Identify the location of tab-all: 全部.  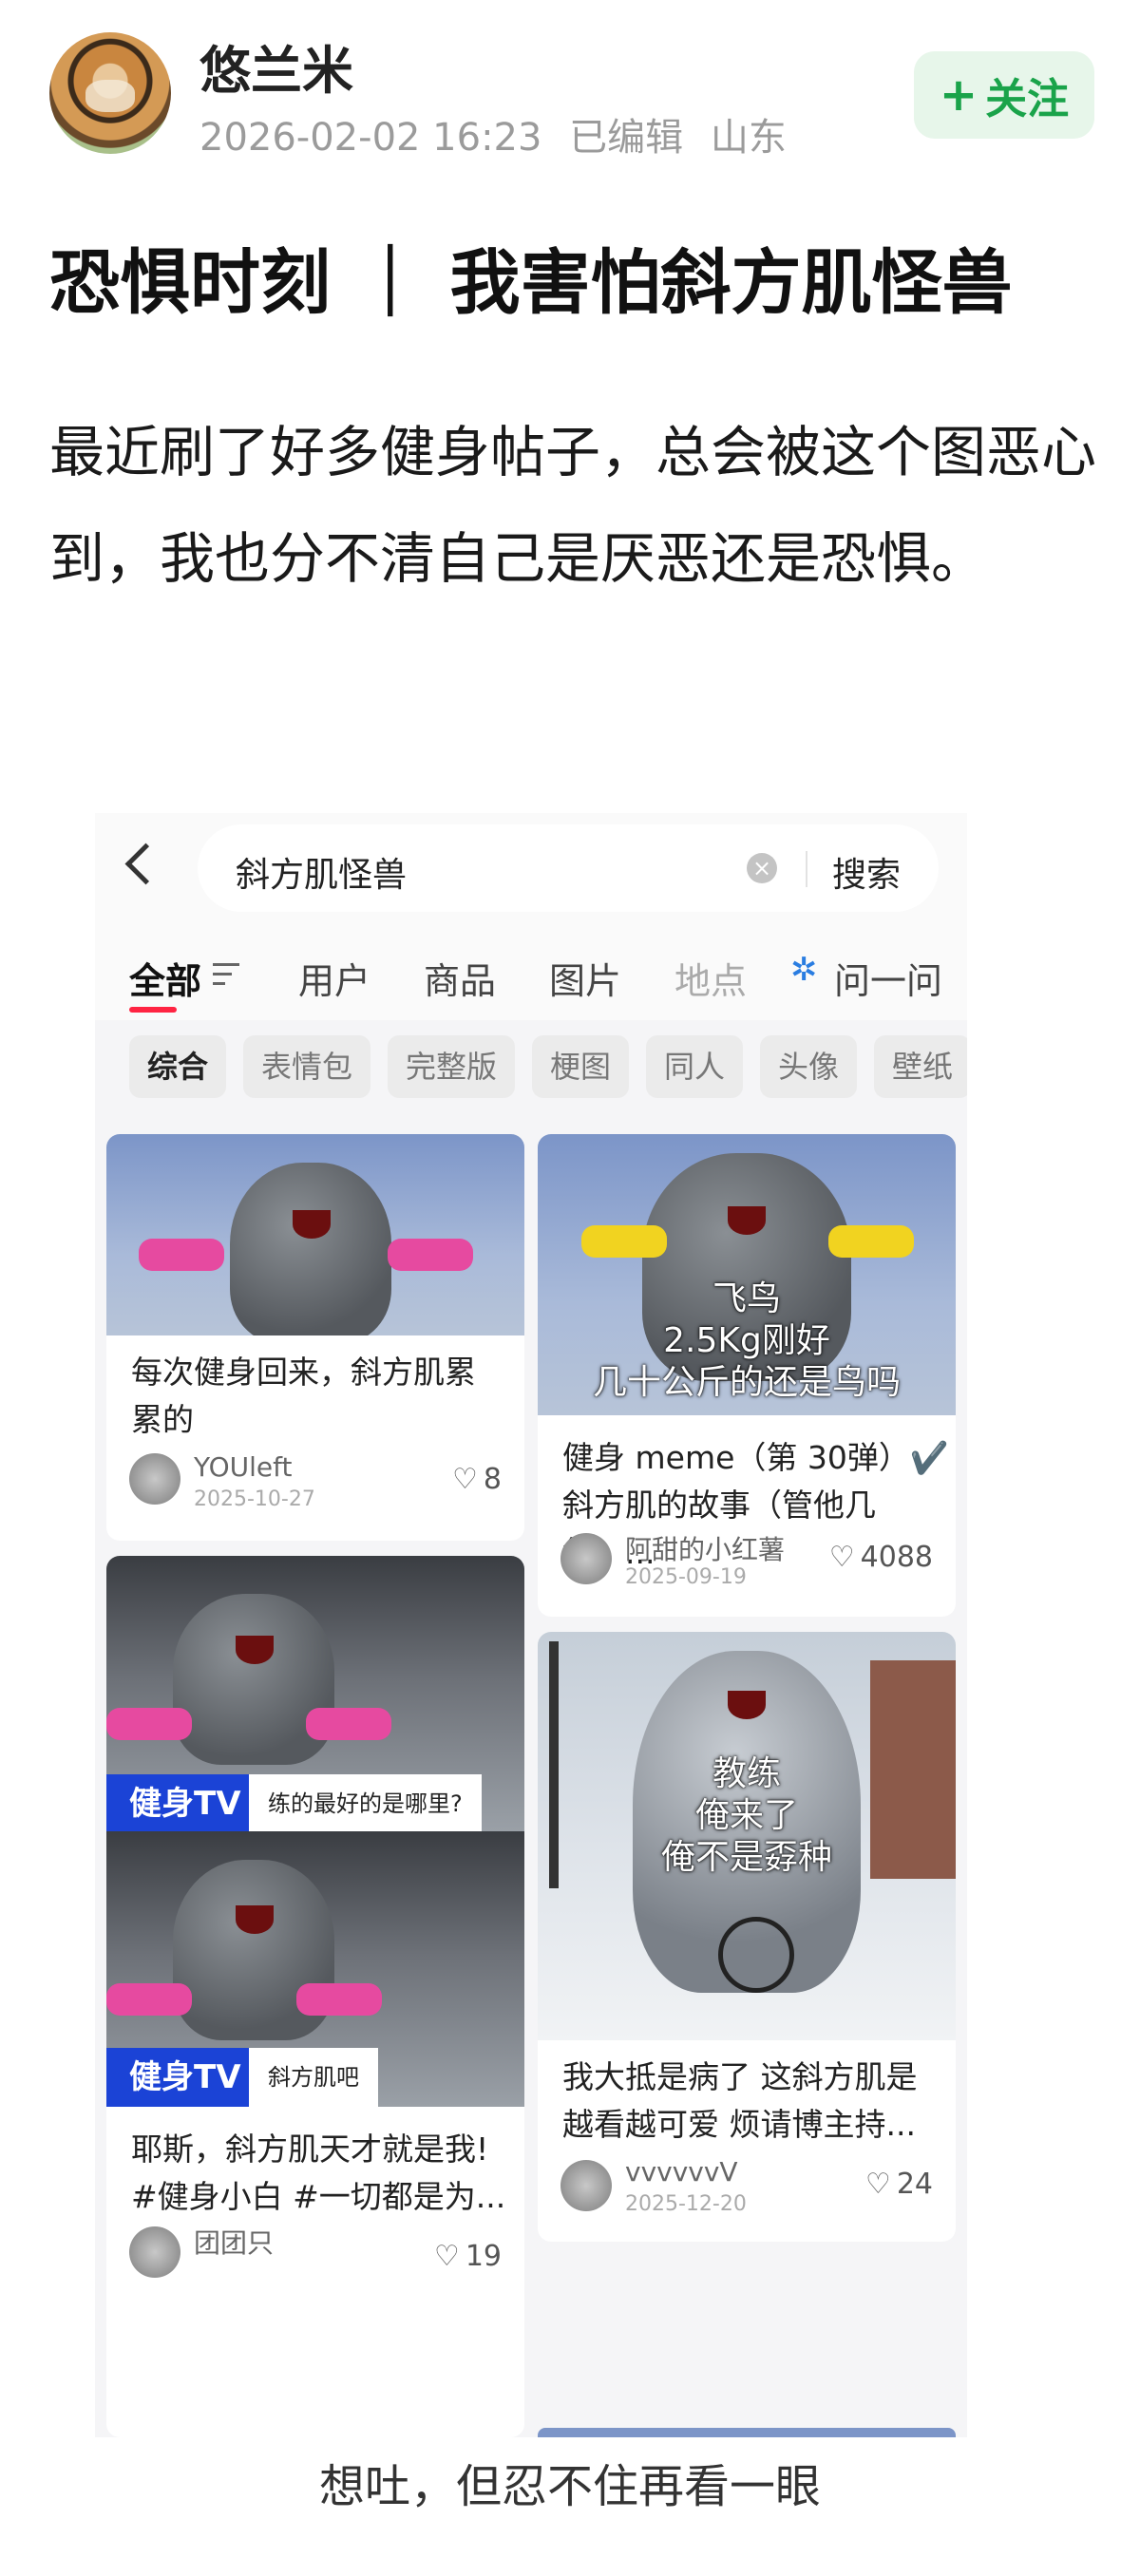
(165, 978).